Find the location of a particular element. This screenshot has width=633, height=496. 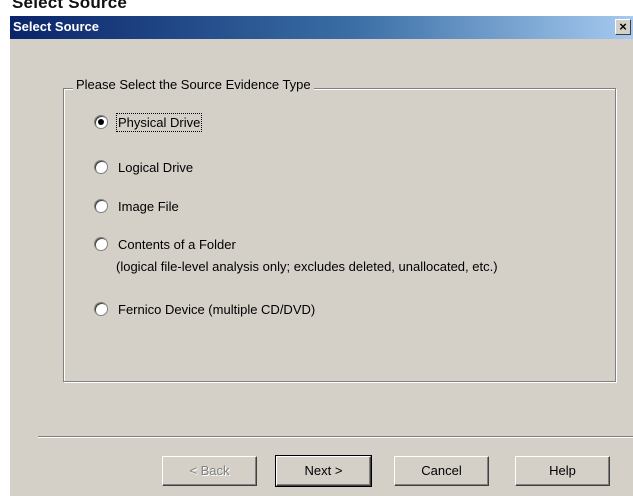

page-caption: Select Source is located at coordinates (70, 6).